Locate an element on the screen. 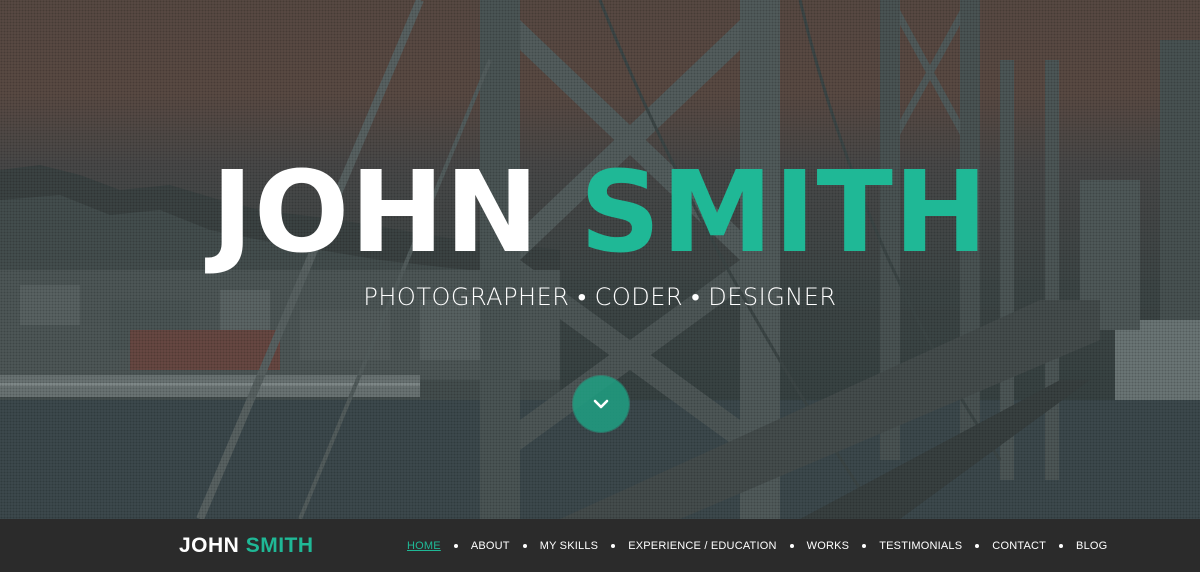 This screenshot has height=572, width=1200. nav-item-works: WORKS is located at coordinates (828, 546).